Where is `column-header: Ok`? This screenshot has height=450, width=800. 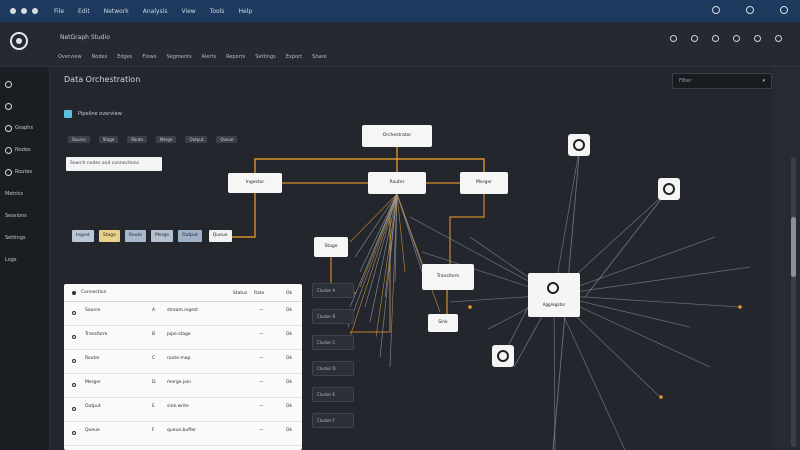
column-header: Ok is located at coordinates (289, 293).